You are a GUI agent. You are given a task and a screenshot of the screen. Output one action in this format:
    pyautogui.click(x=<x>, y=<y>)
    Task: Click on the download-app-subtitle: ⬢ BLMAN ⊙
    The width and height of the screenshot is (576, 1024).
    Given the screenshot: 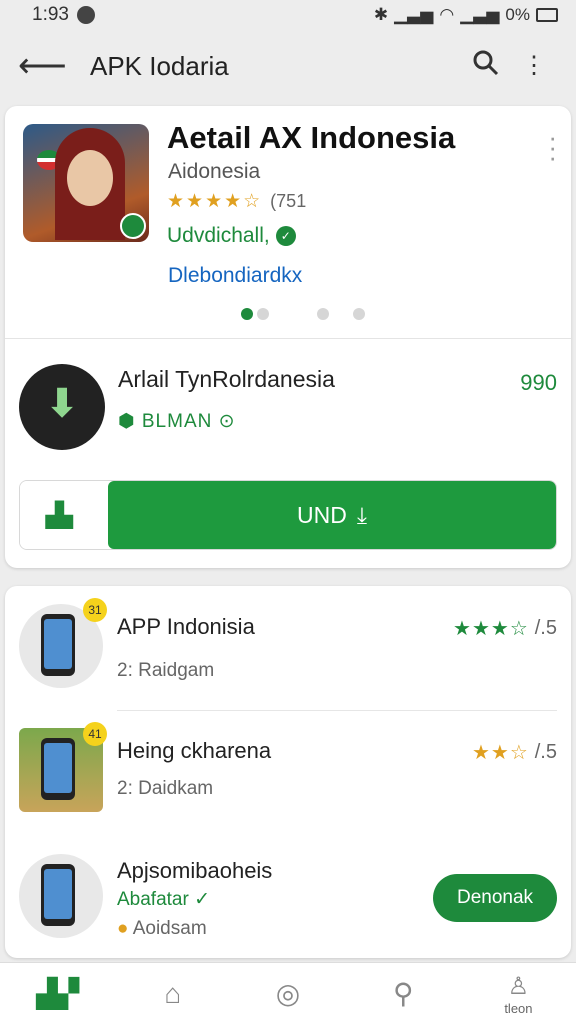 What is the action you would take?
    pyautogui.click(x=177, y=421)
    